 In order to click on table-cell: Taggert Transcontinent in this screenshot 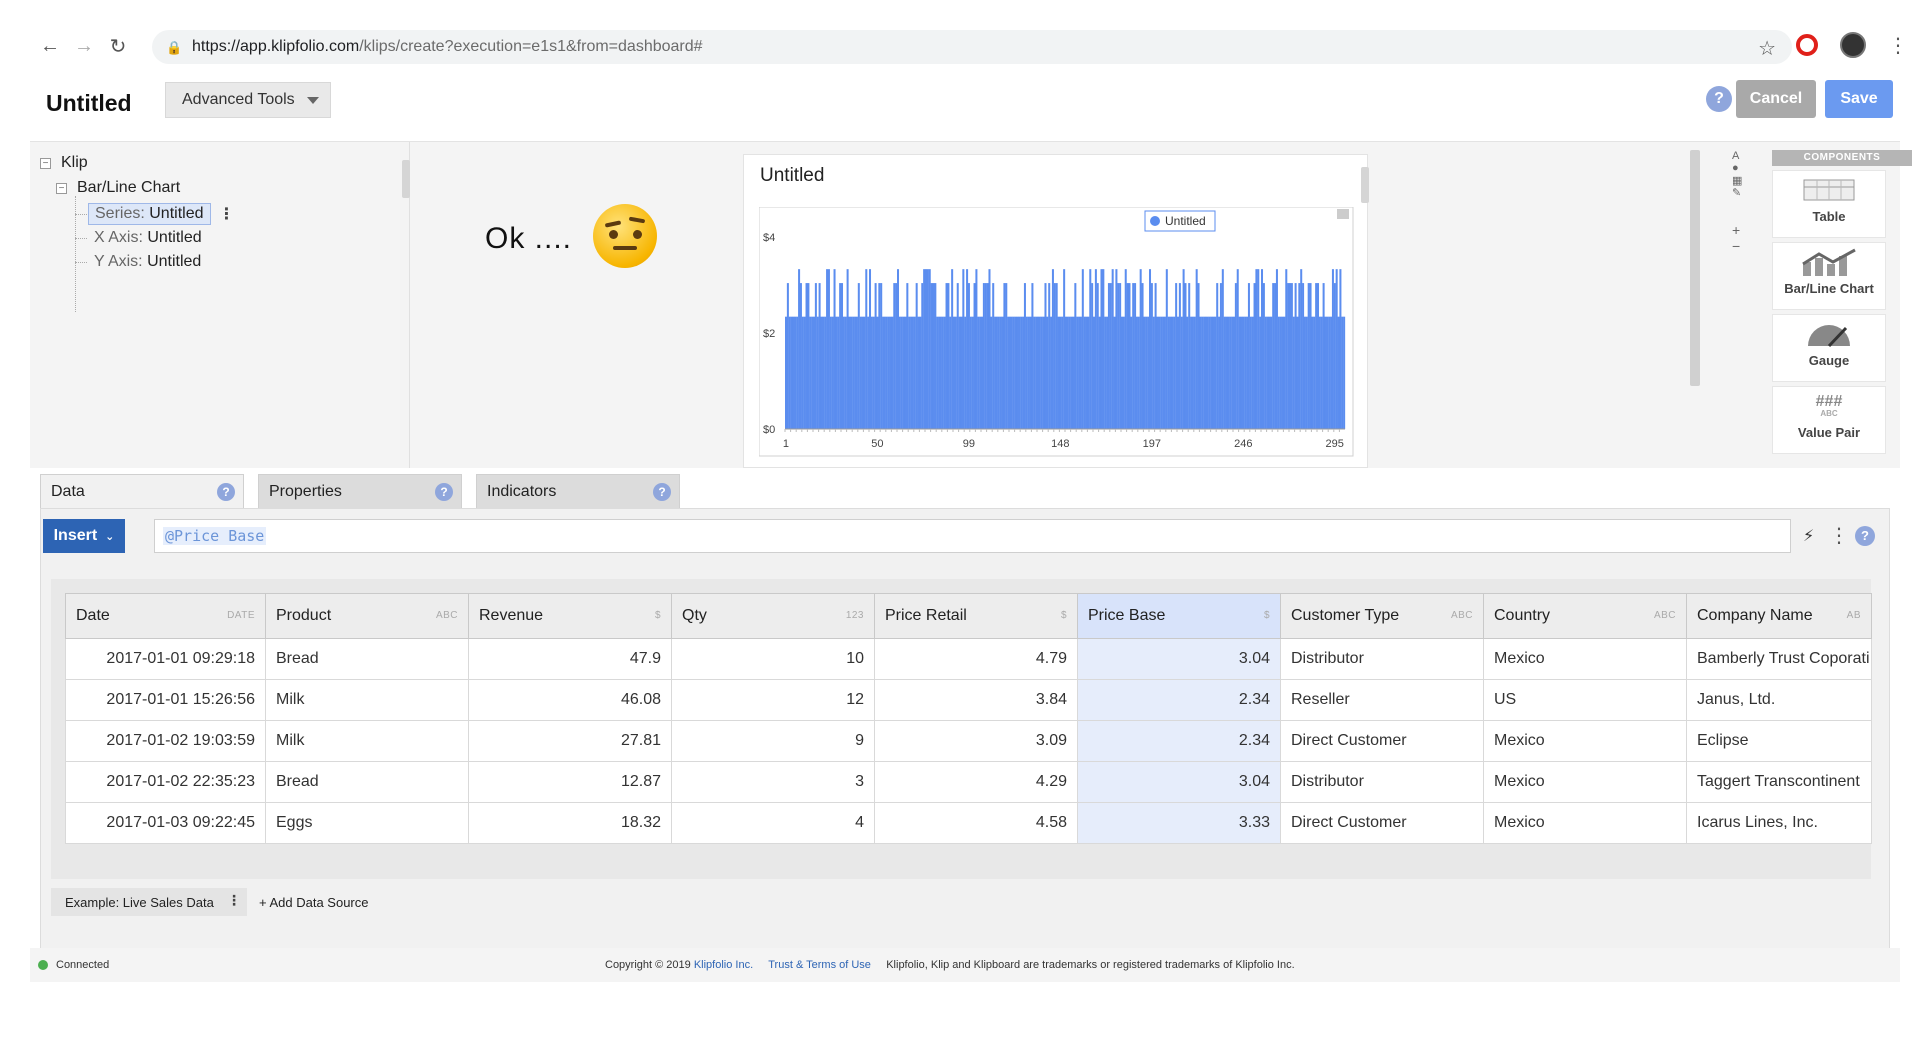, I will do `click(1779, 782)`.